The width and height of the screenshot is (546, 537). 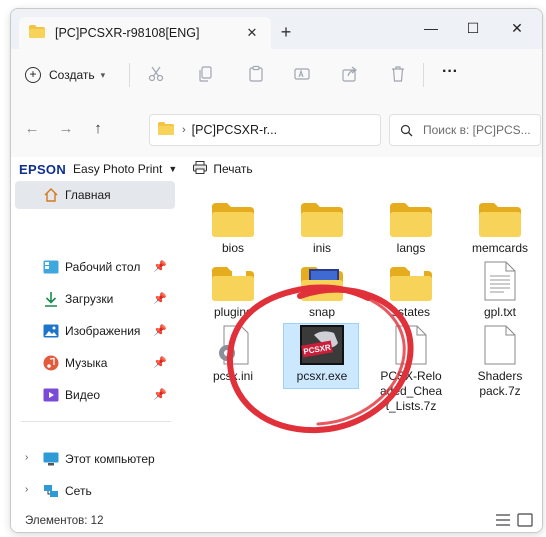 I want to click on delete-icon, so click(x=398, y=74).